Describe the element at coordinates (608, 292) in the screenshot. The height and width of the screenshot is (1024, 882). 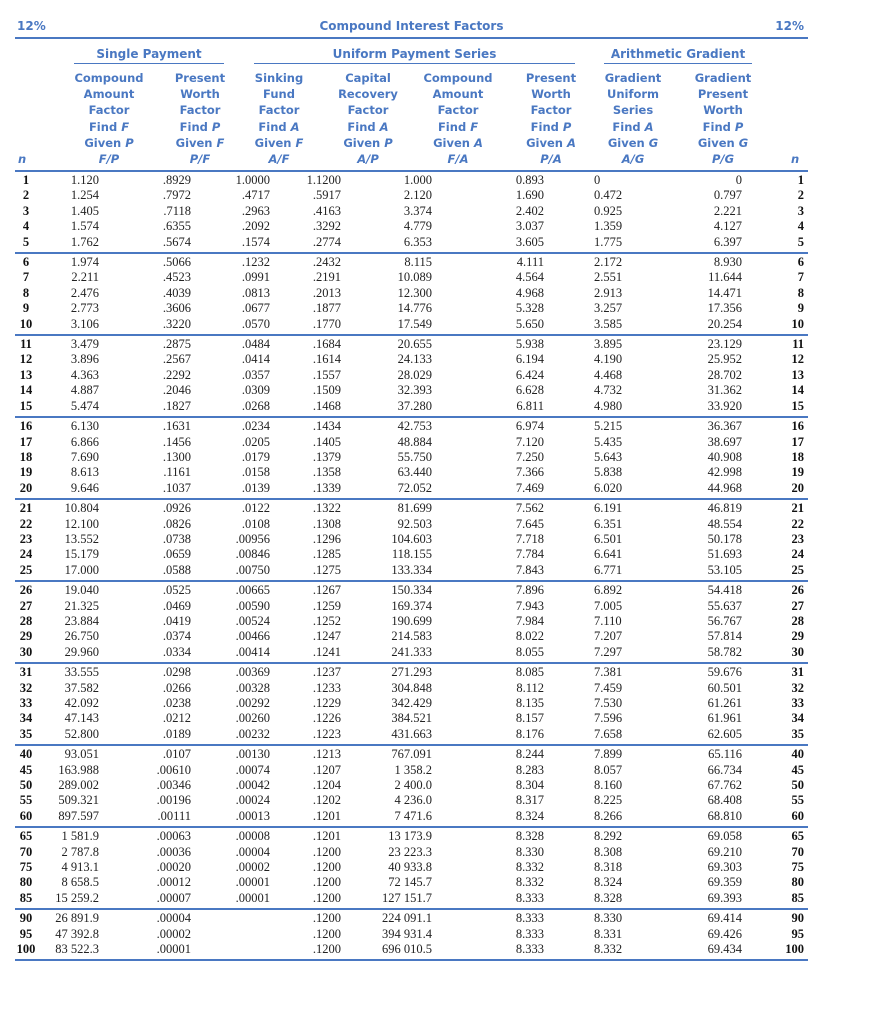
I see `cell-ag: 2.913` at that location.